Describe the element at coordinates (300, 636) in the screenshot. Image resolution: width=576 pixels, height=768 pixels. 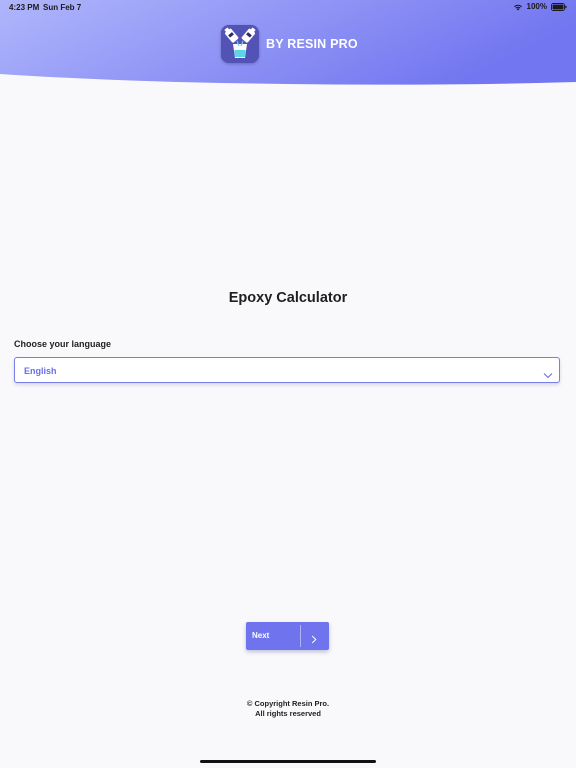
I see `next-divider` at that location.